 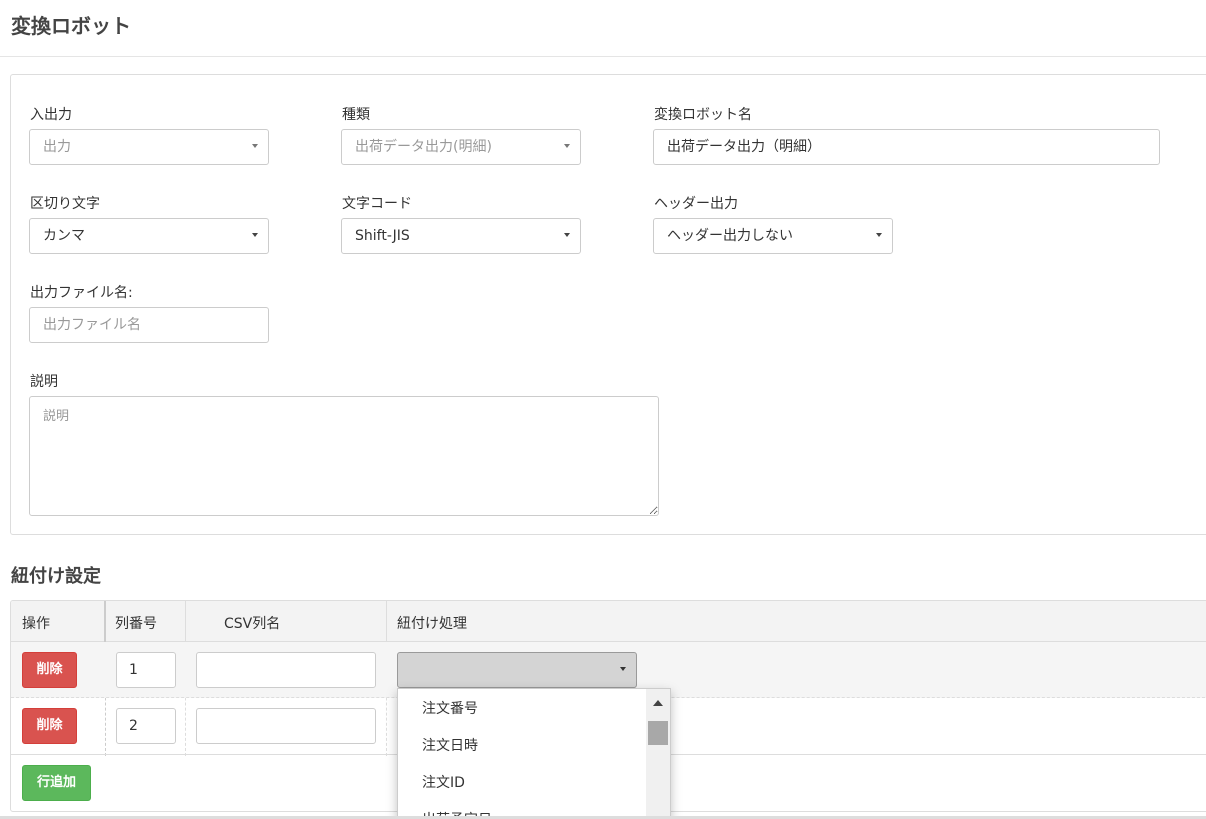 I want to click on header-output-select: ヘッダー出力しない, so click(x=773, y=236).